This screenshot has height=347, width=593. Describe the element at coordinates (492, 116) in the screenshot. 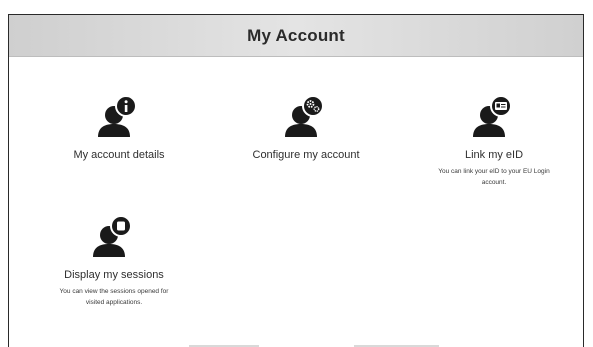

I see `user-id-card-icon` at that location.